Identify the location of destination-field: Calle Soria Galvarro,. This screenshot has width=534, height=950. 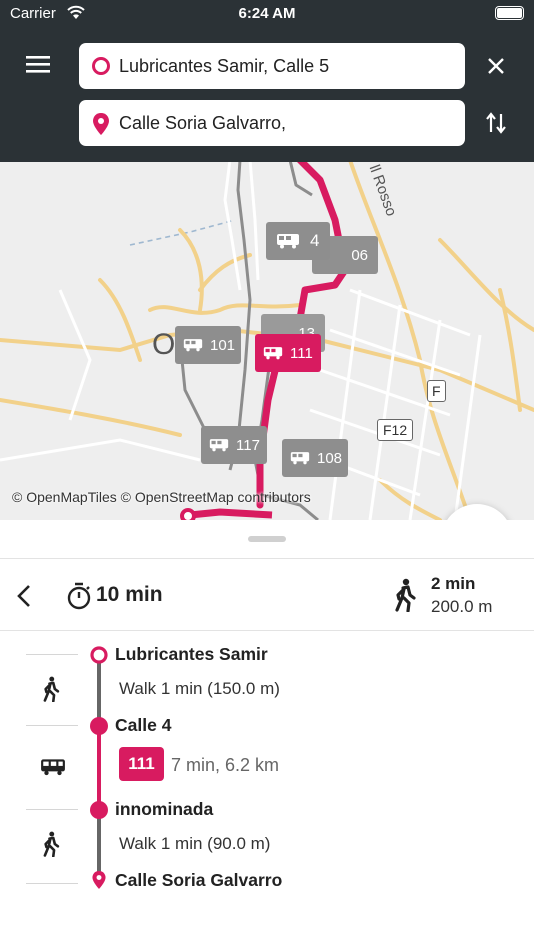
(272, 123).